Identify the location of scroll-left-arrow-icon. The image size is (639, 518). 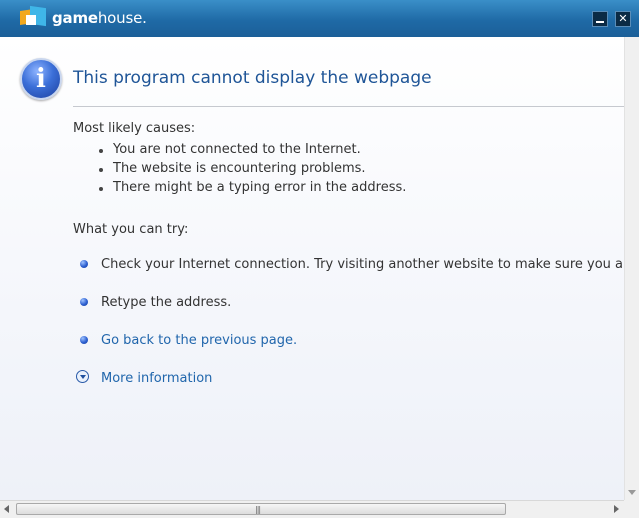
(6, 509).